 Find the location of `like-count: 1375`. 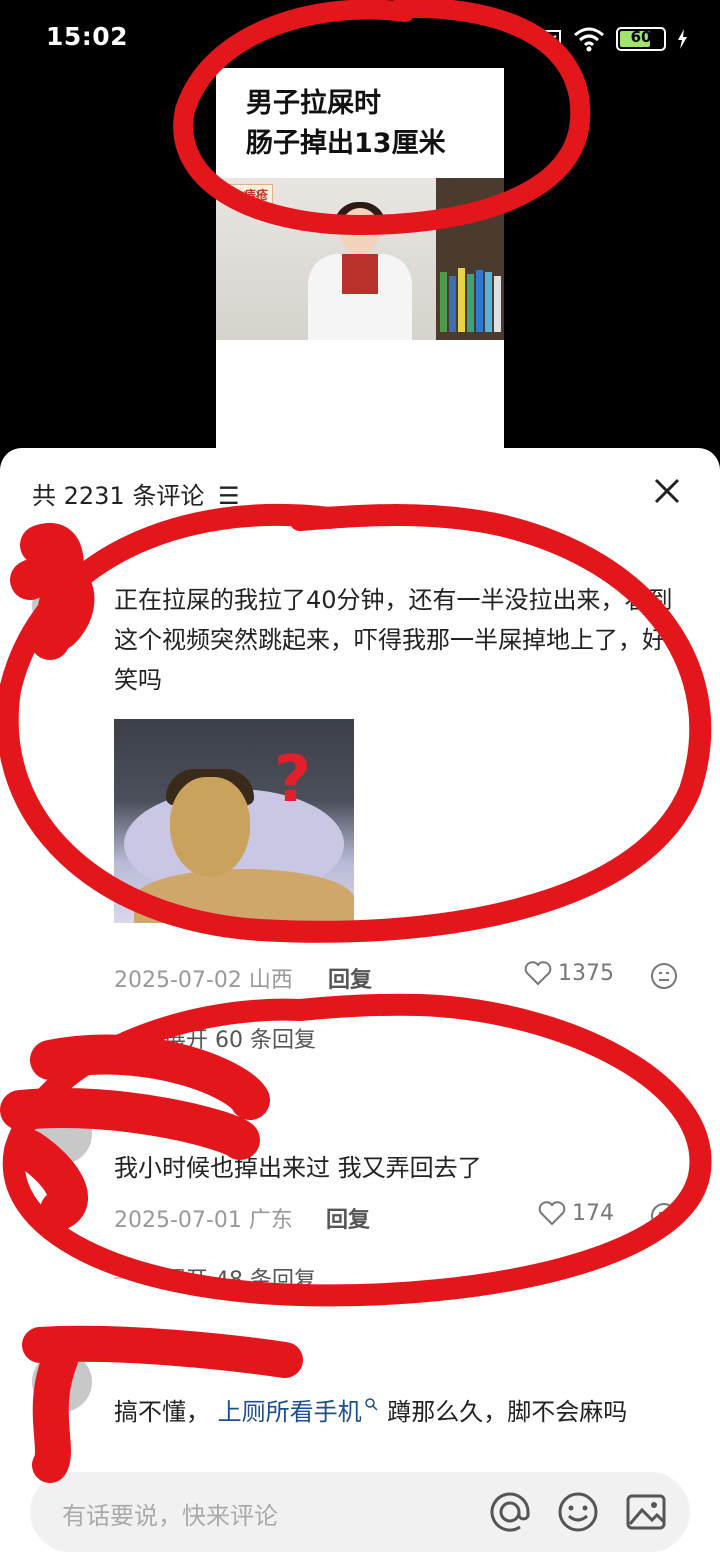

like-count: 1375 is located at coordinates (586, 973).